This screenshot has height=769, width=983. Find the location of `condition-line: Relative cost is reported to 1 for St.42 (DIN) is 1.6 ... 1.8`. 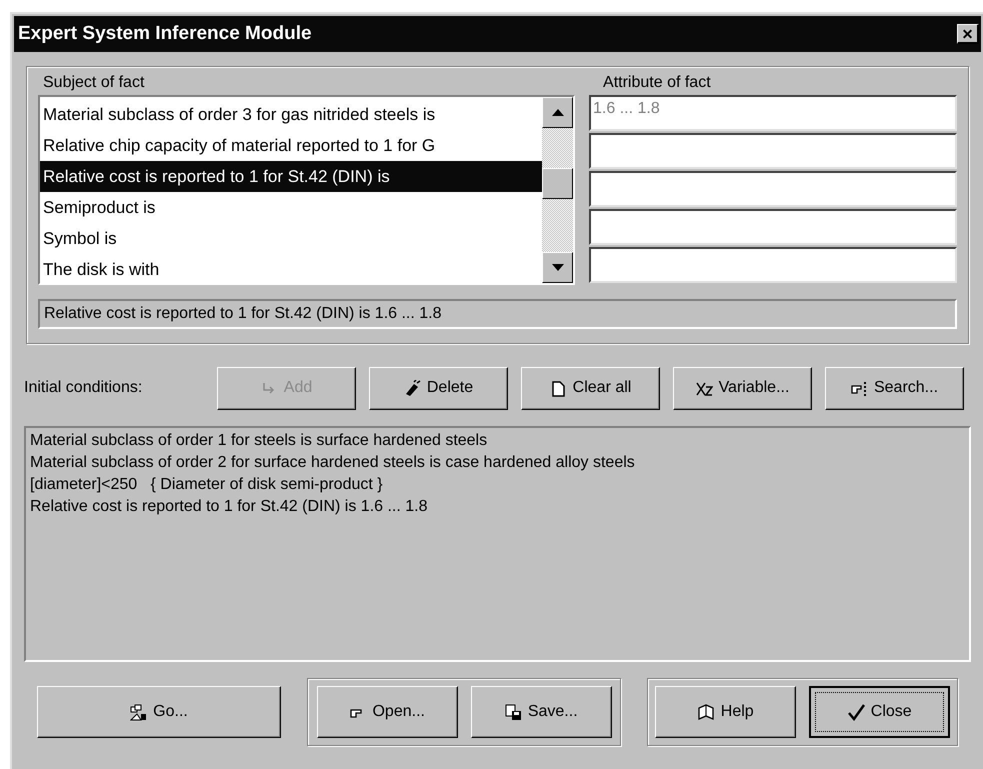

condition-line: Relative cost is reported to 1 for St.42 (DIN) is 1.6 ... 1.8 is located at coordinates (229, 507).